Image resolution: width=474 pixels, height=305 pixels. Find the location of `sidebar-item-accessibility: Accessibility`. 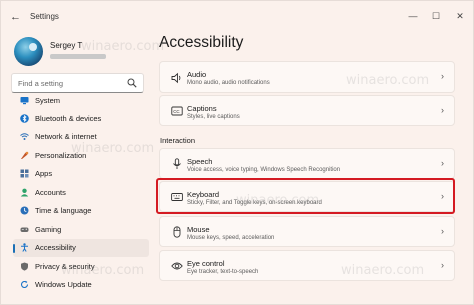

sidebar-item-accessibility: Accessibility is located at coordinates (81, 248).